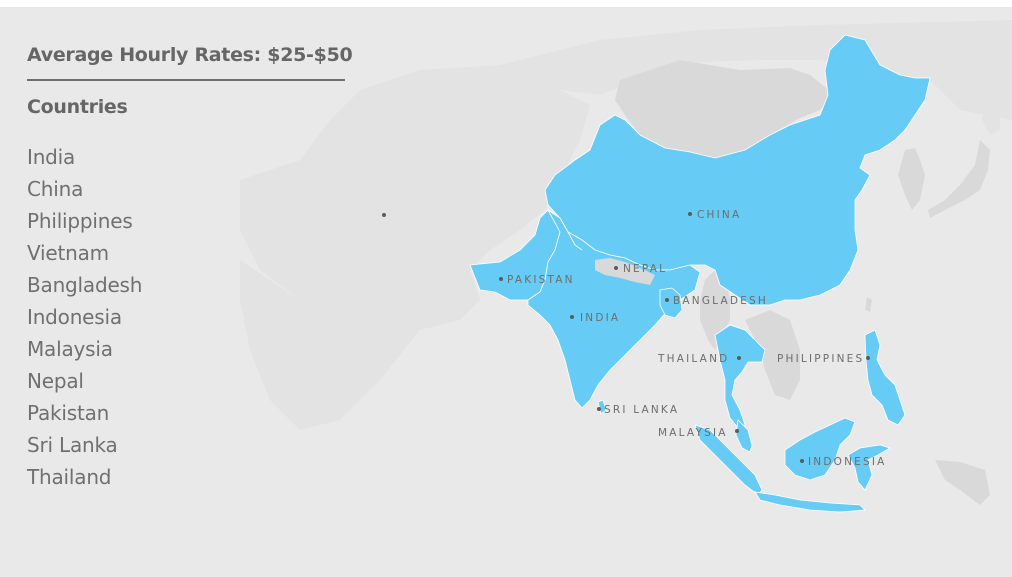 The height and width of the screenshot is (577, 1012). I want to click on label-indonesia-text: INDONESIA, so click(847, 462).